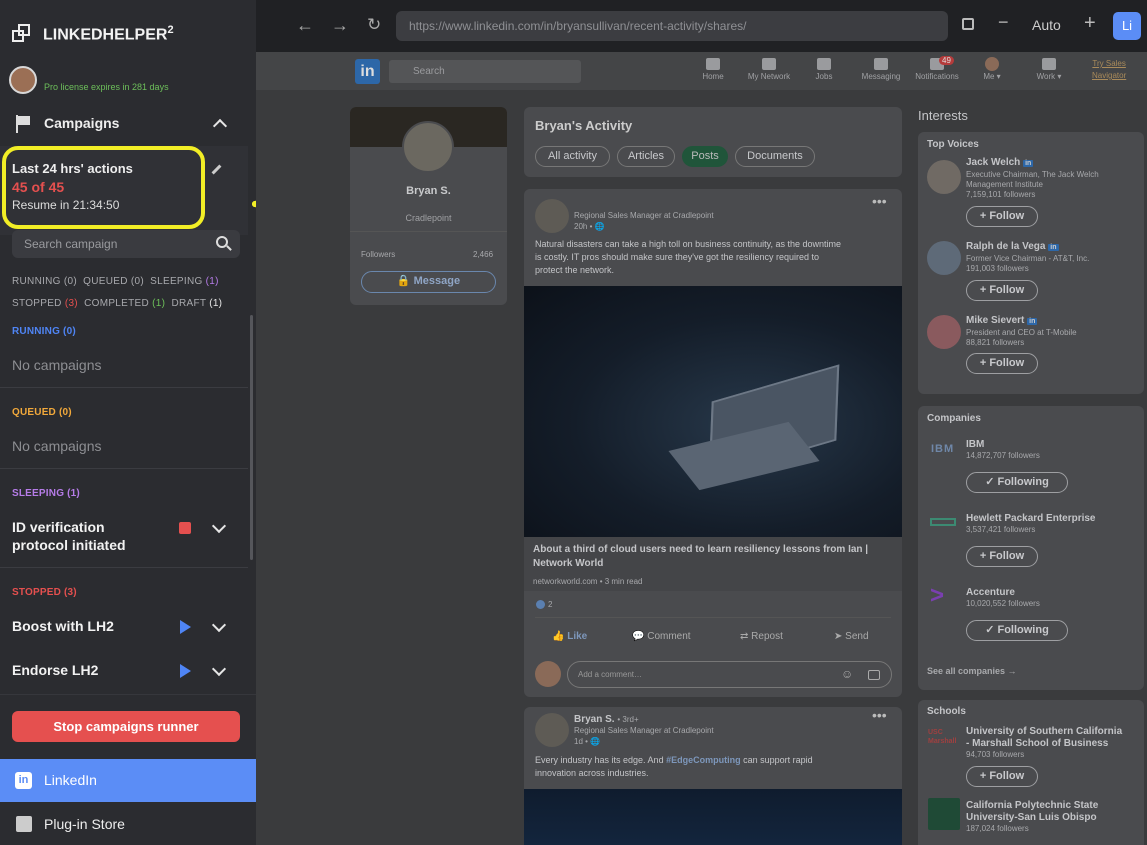 The image size is (1147, 845). I want to click on profile-badge: Li, so click(1127, 26).